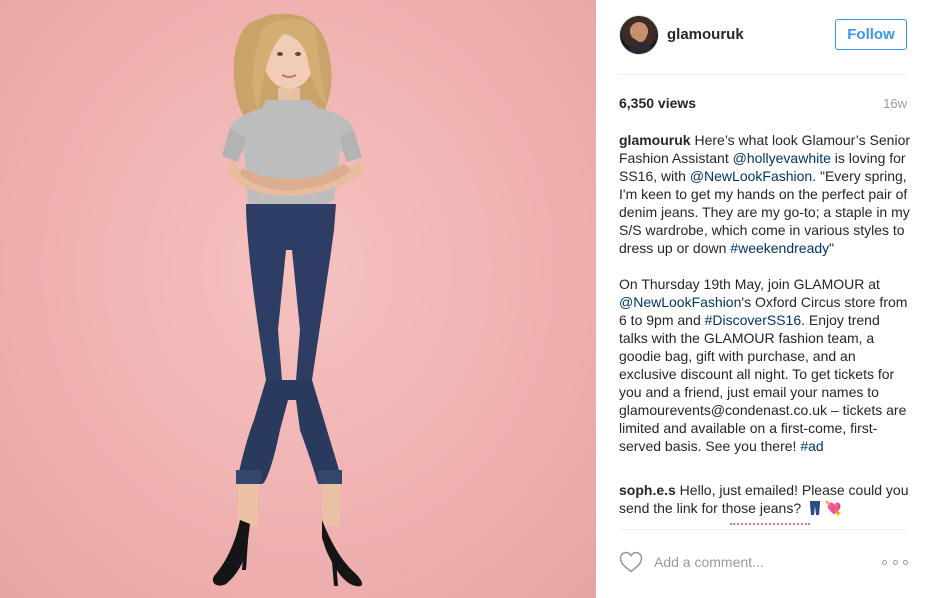  Describe the element at coordinates (749, 284) in the screenshot. I see `caption-text: On Thursday 19th May, join GLAMOUR at` at that location.